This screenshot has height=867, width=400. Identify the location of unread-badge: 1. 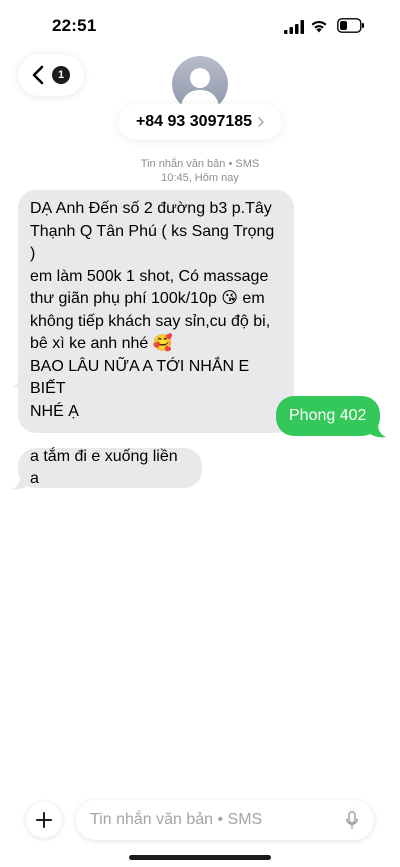
(61, 75).